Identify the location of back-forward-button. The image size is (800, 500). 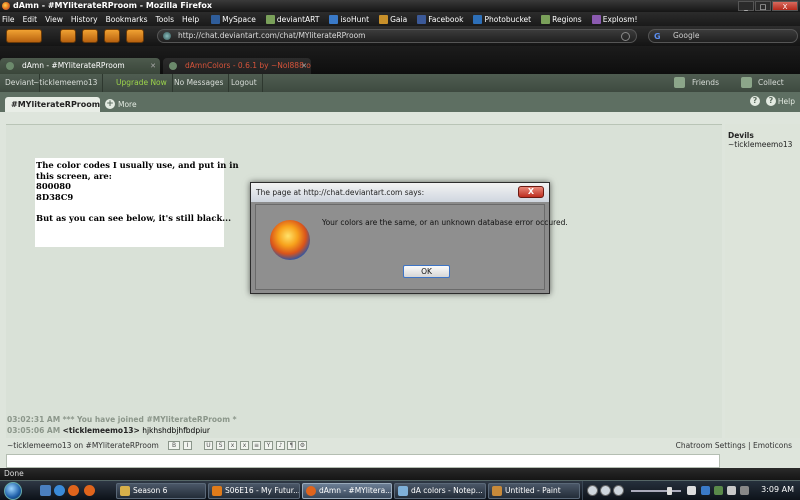
(24, 36).